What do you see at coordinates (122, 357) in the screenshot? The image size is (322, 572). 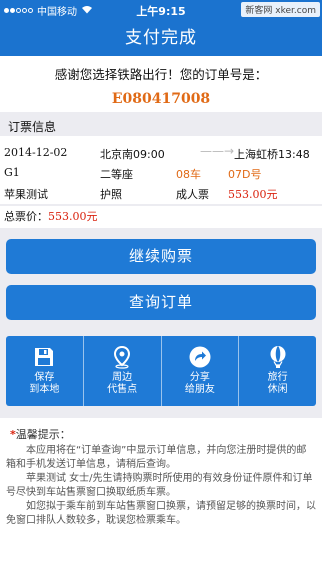 I see `map-pin-icon` at bounding box center [122, 357].